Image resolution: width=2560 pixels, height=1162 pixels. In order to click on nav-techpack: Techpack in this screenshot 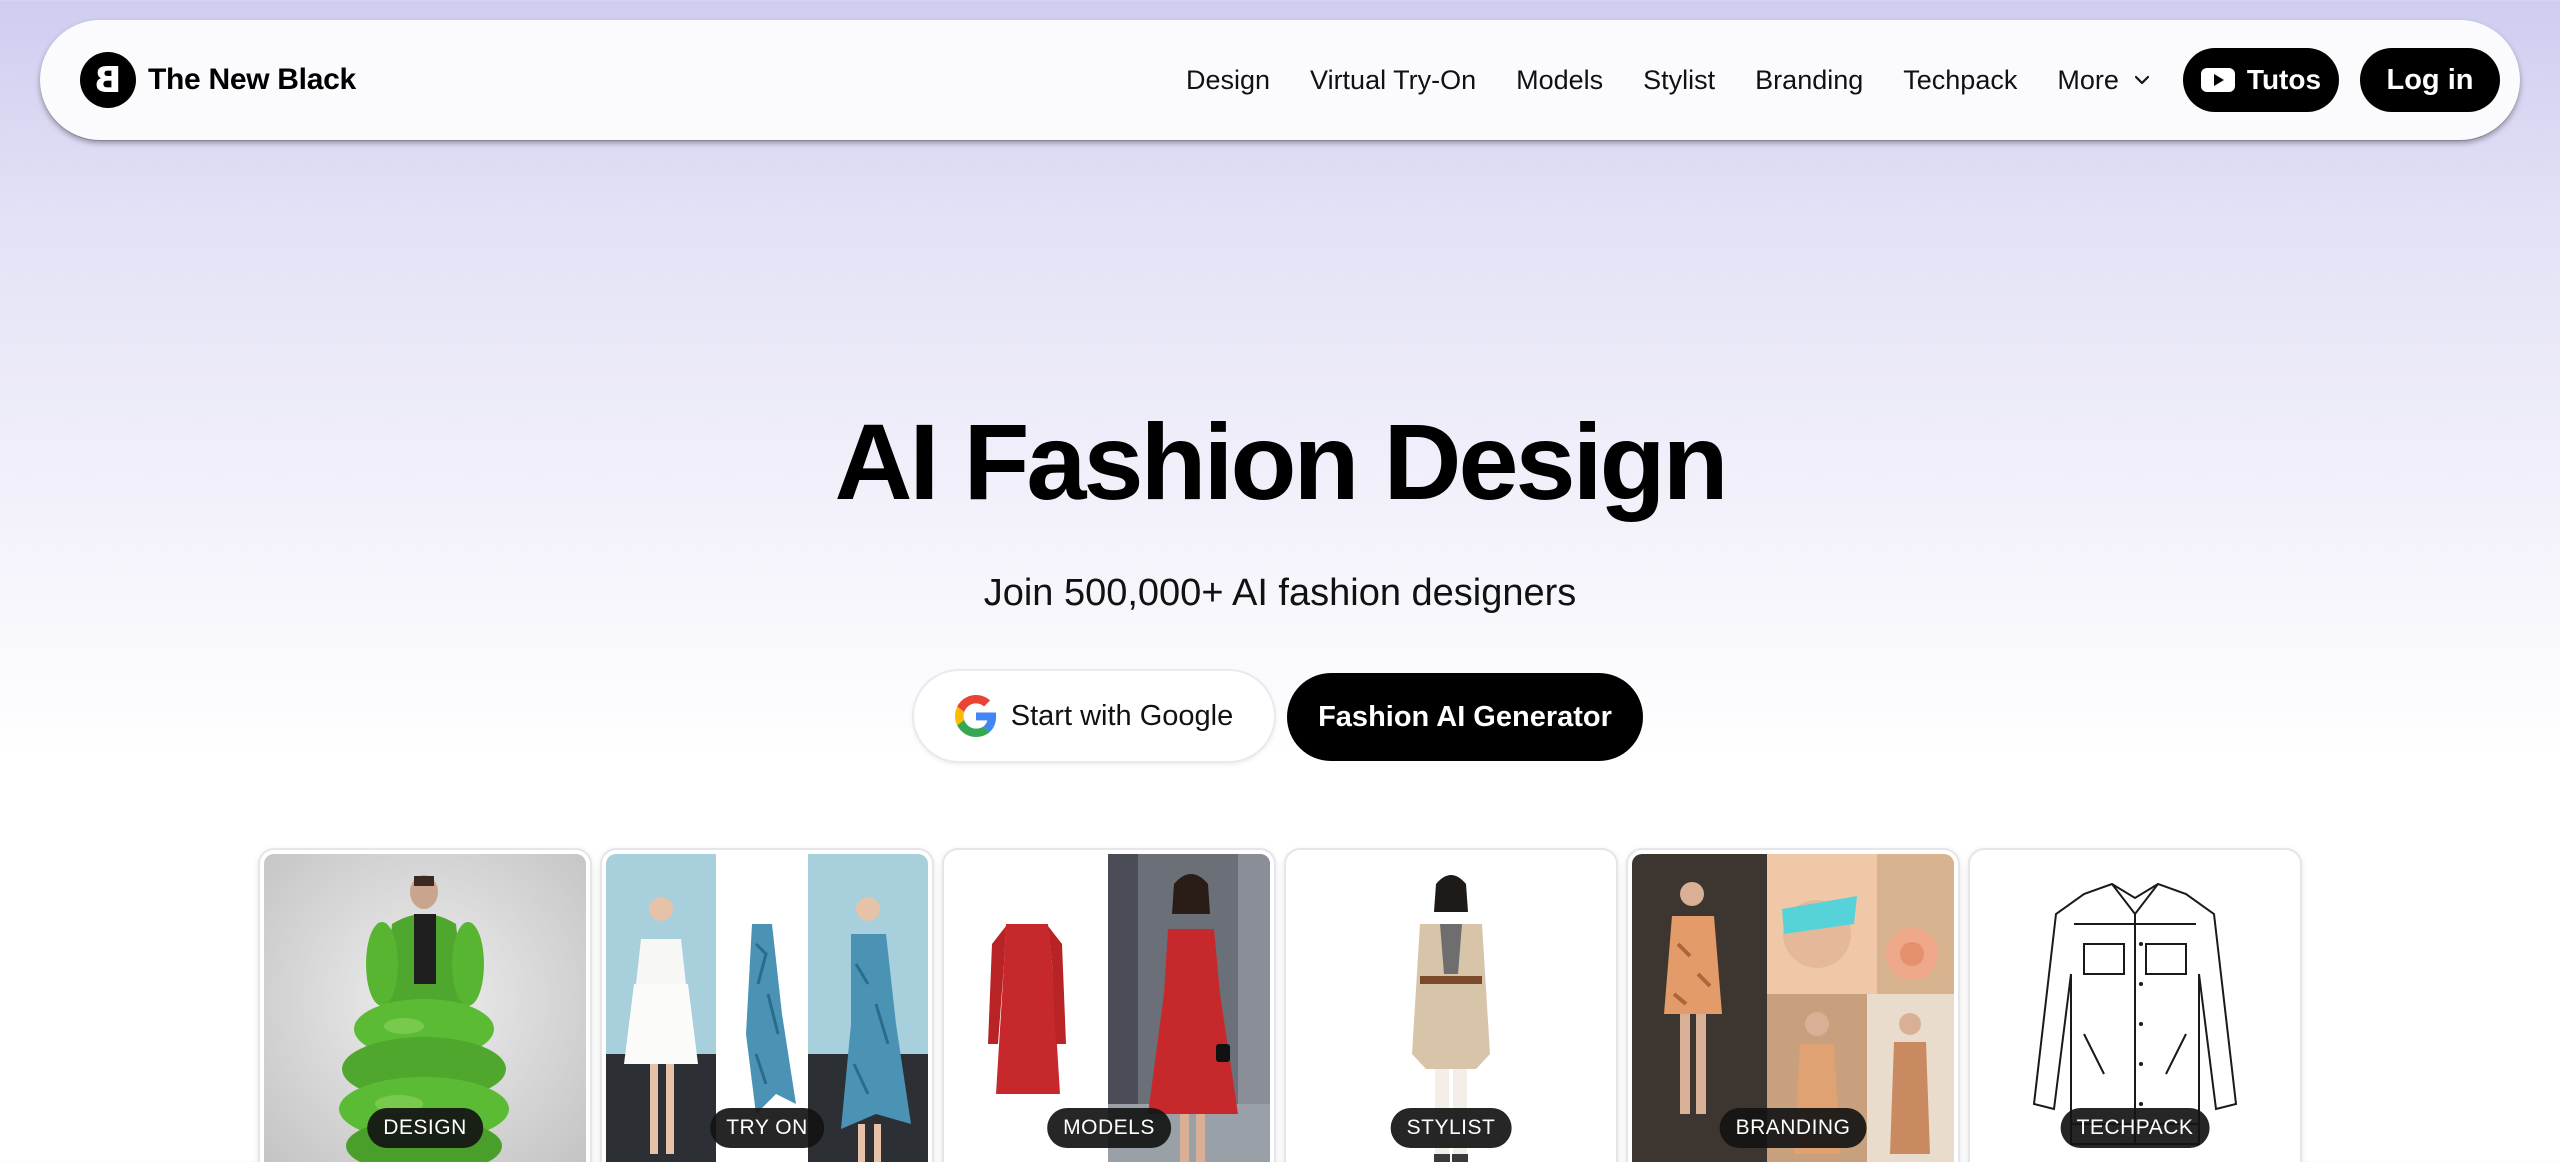, I will do `click(1960, 80)`.